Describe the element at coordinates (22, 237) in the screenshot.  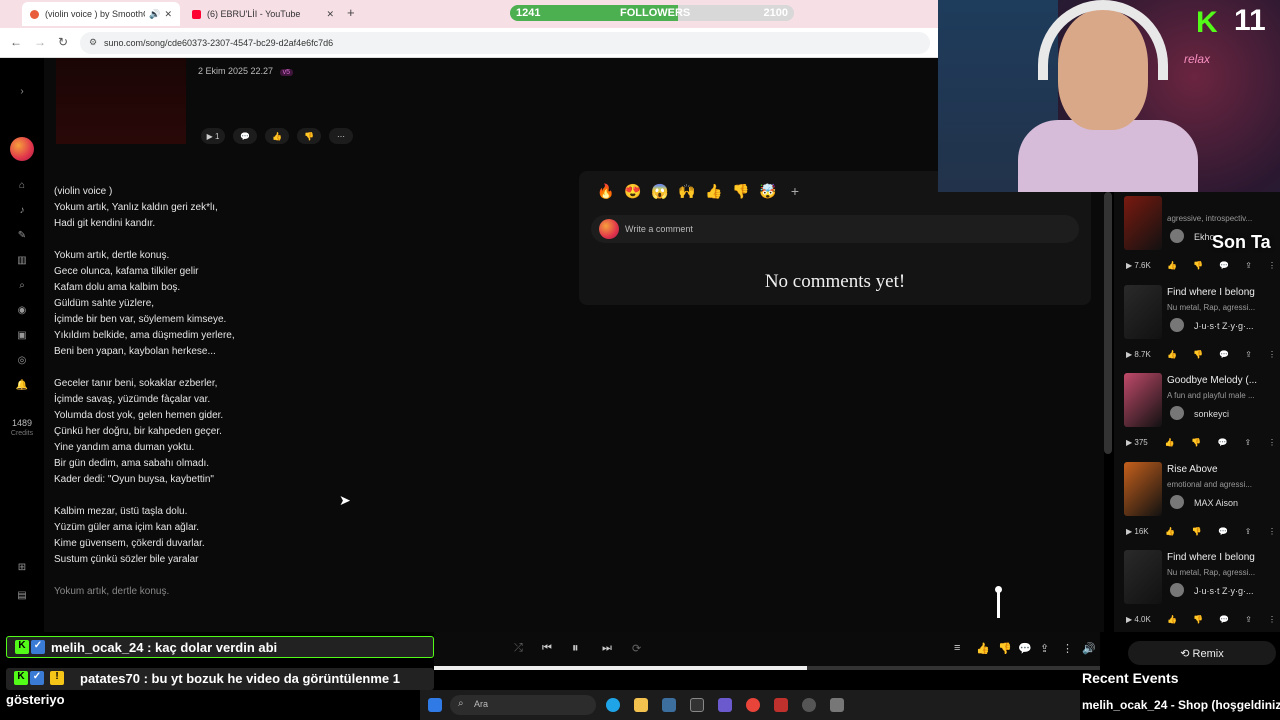
I see `studio-icon: ✎` at that location.